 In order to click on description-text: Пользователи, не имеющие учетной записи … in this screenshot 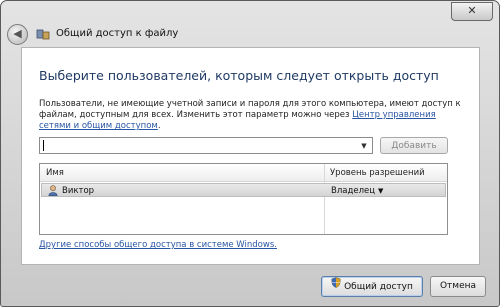, I will do `click(254, 115)`.